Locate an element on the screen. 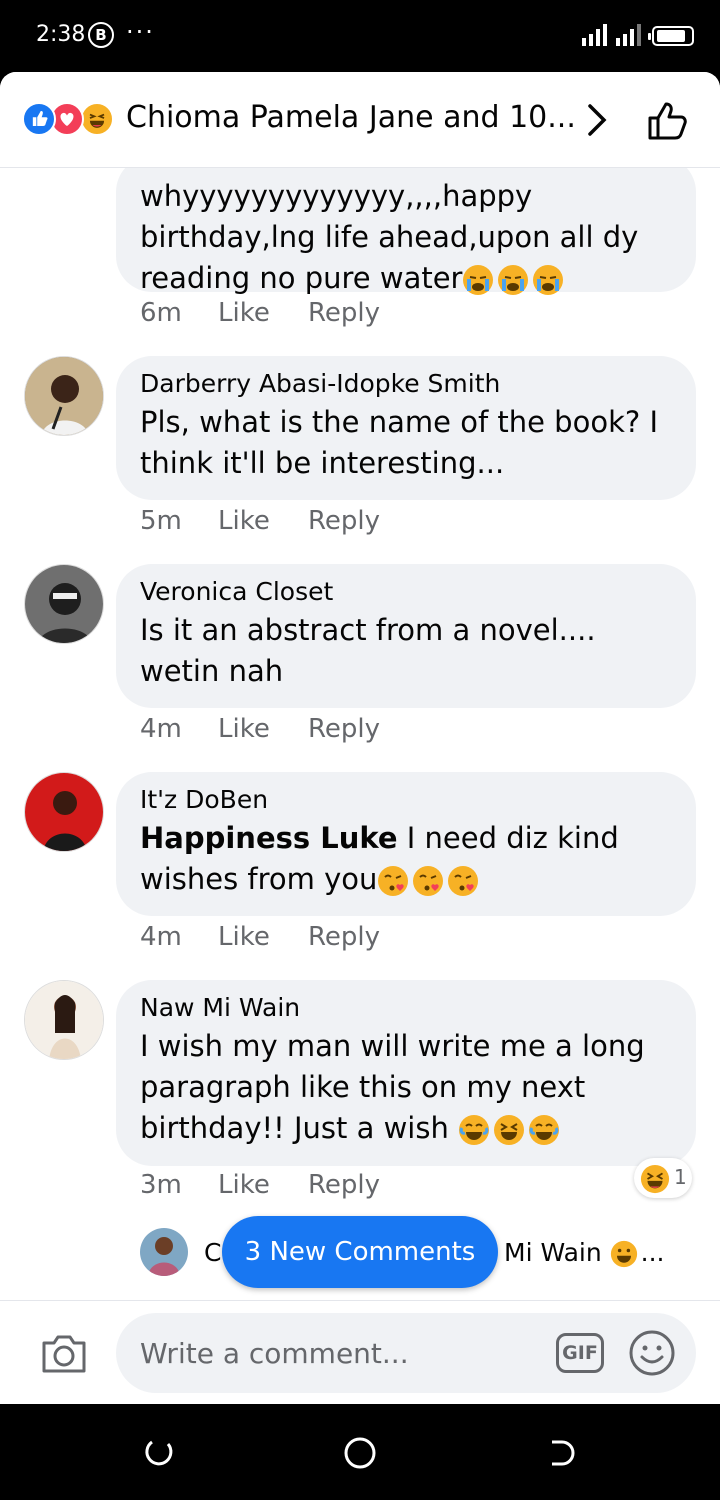 The width and height of the screenshot is (720, 1500). system-nav-bar is located at coordinates (360, 1452).